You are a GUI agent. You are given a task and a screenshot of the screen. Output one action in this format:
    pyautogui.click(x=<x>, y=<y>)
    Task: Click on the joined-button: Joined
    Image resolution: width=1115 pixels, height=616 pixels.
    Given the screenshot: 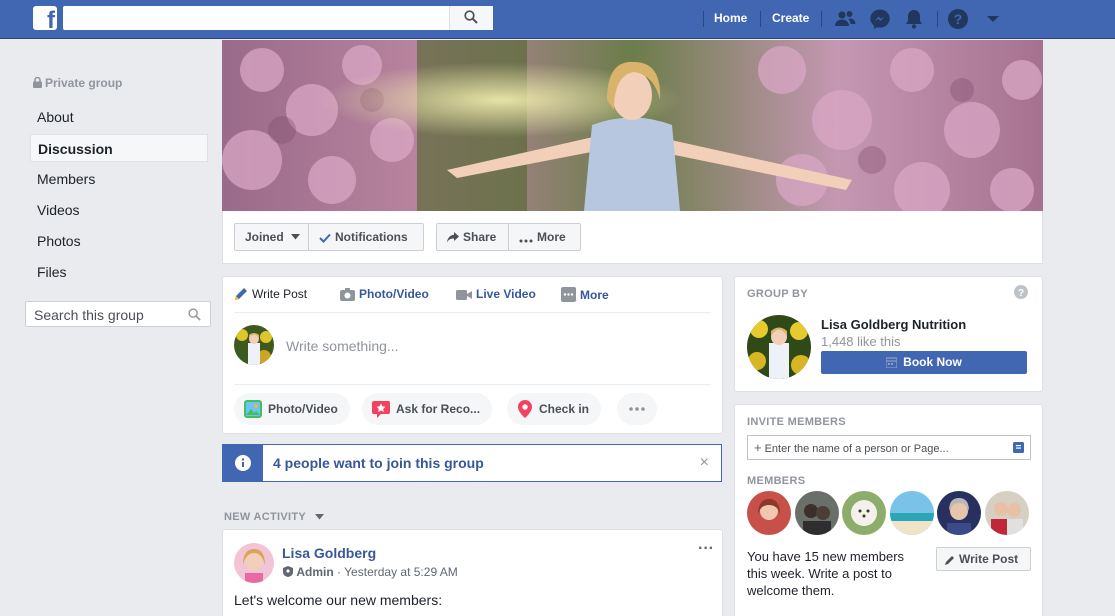 What is the action you would take?
    pyautogui.click(x=271, y=237)
    